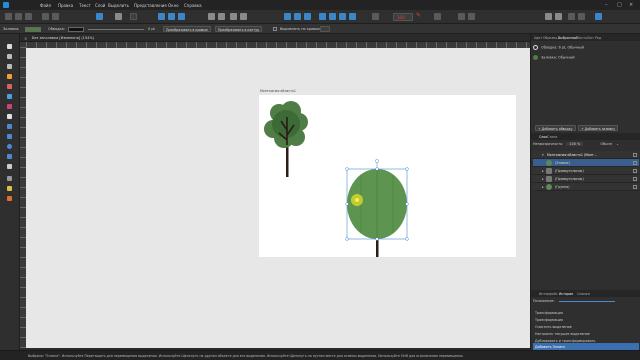 This screenshot has width=640, height=360. Describe the element at coordinates (233, 16) in the screenshot. I see `insert-icon` at that location.